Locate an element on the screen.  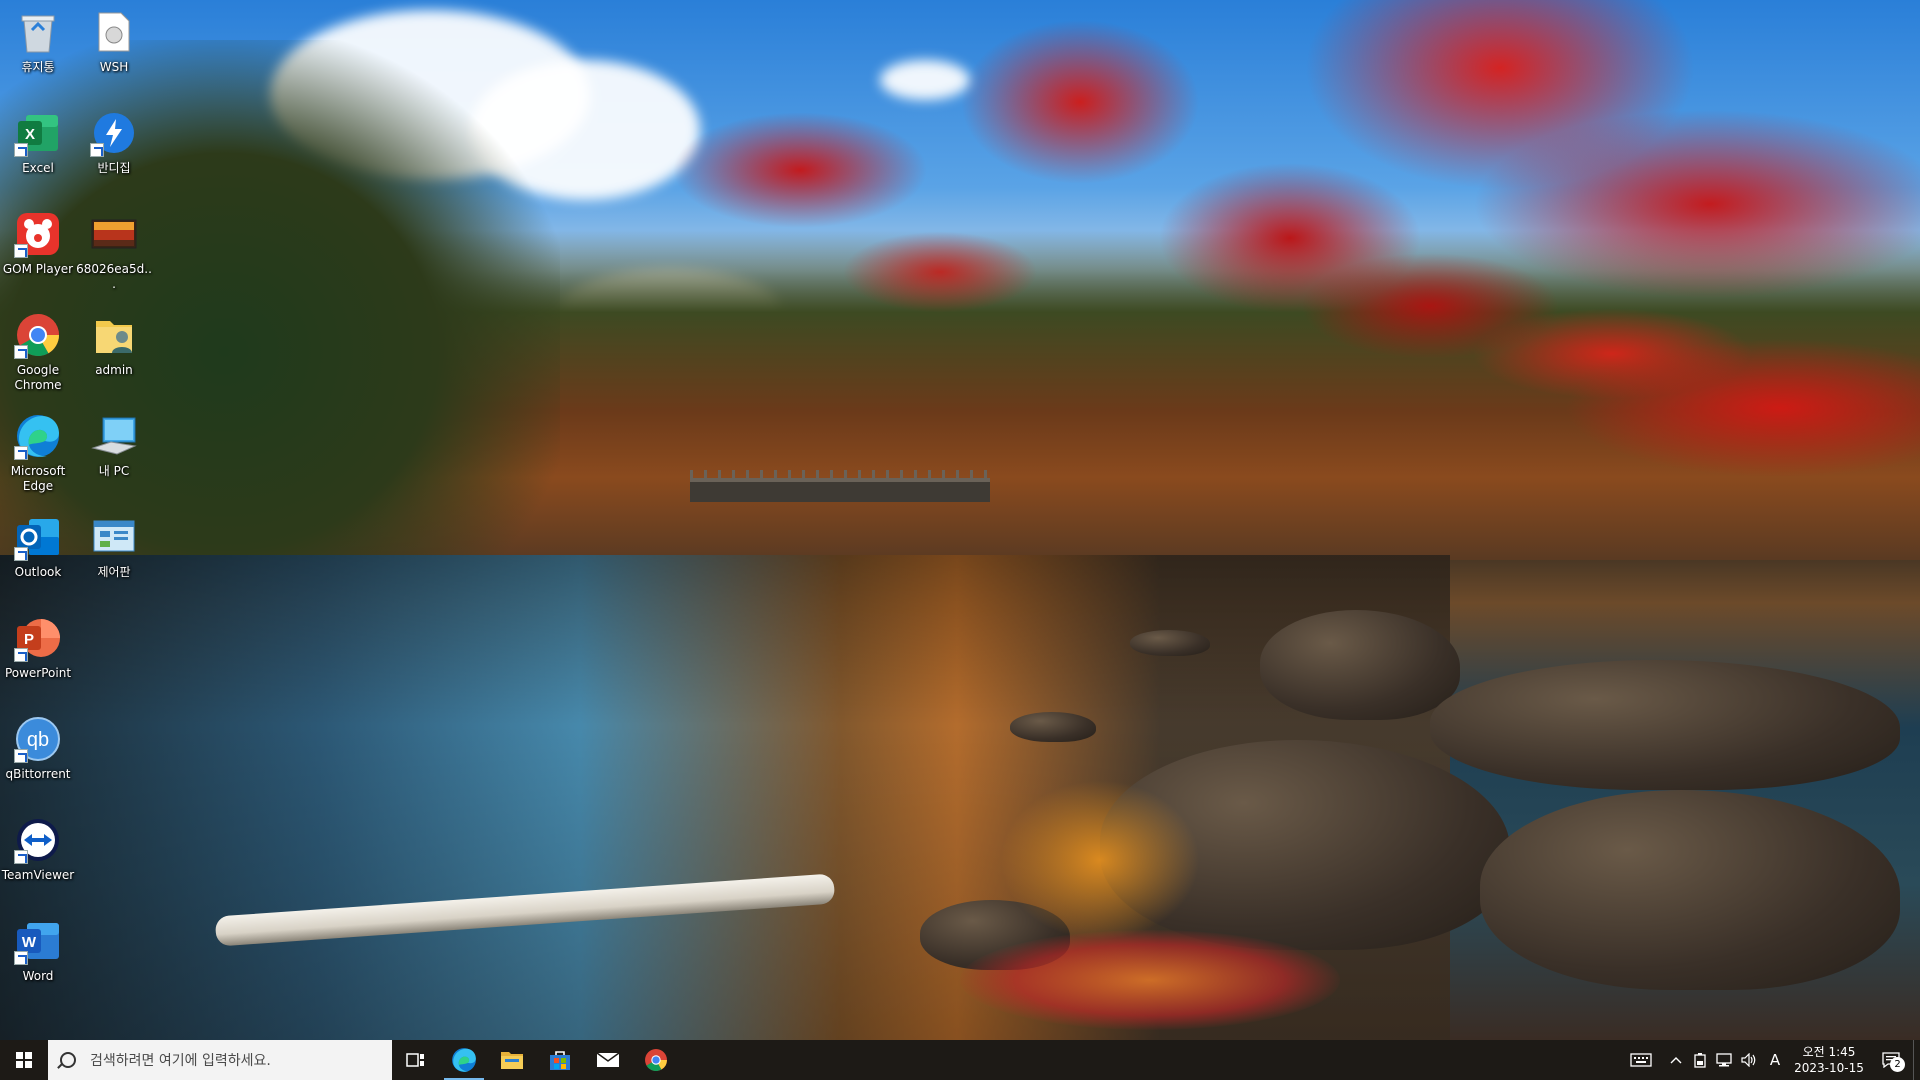
windows-logo-icon is located at coordinates (24, 1060).